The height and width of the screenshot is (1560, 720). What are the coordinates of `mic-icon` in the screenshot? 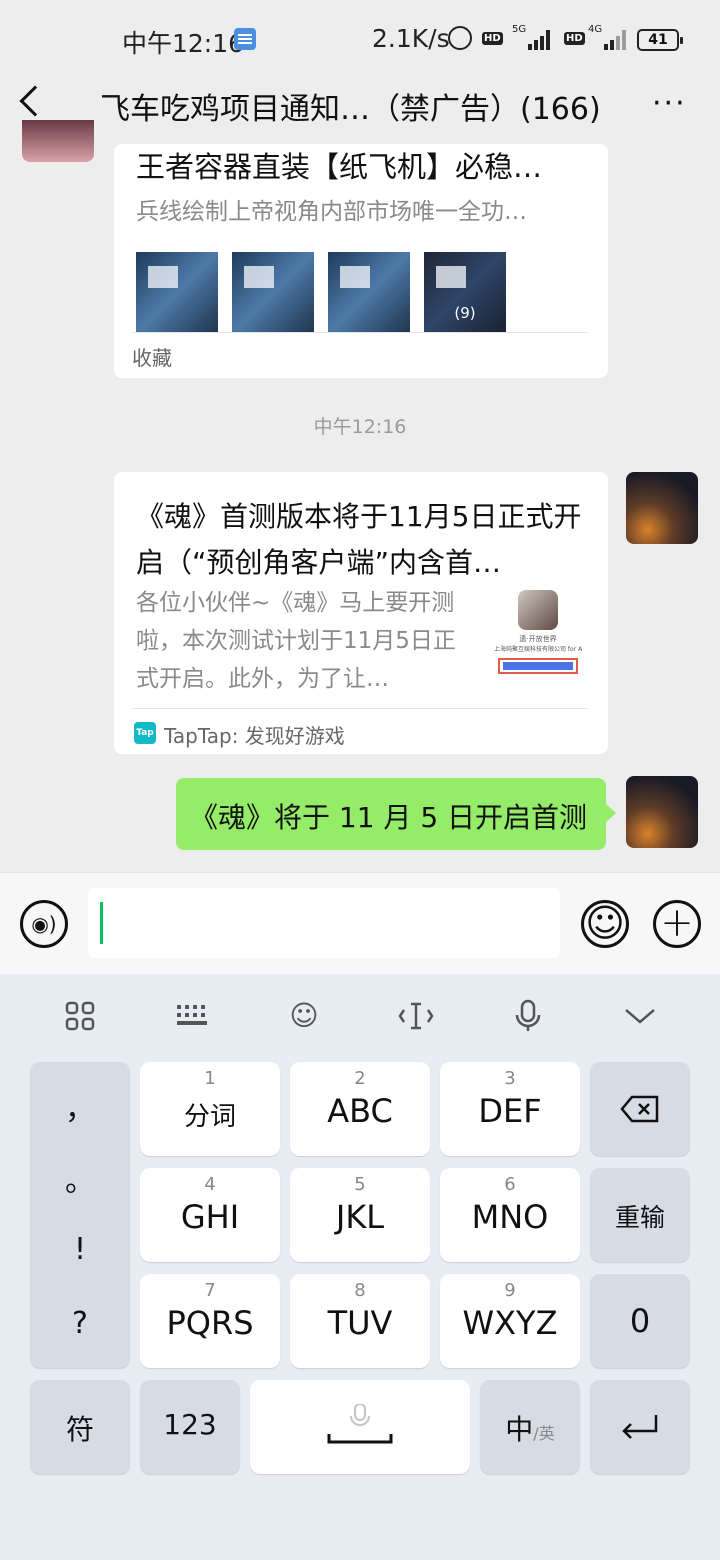 It's located at (528, 1016).